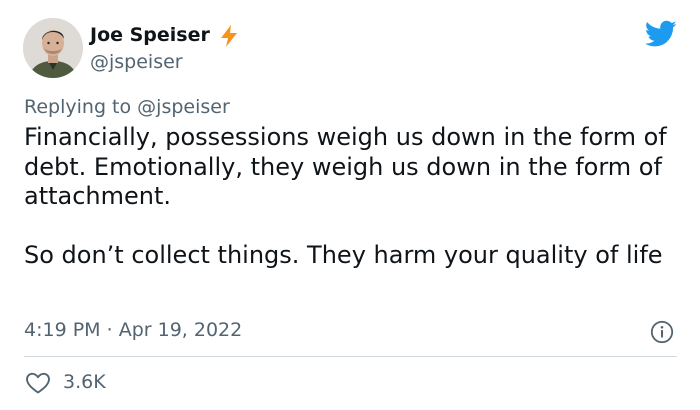 Image resolution: width=700 pixels, height=410 pixels. Describe the element at coordinates (661, 34) in the screenshot. I see `twitter-bird-icon` at that location.